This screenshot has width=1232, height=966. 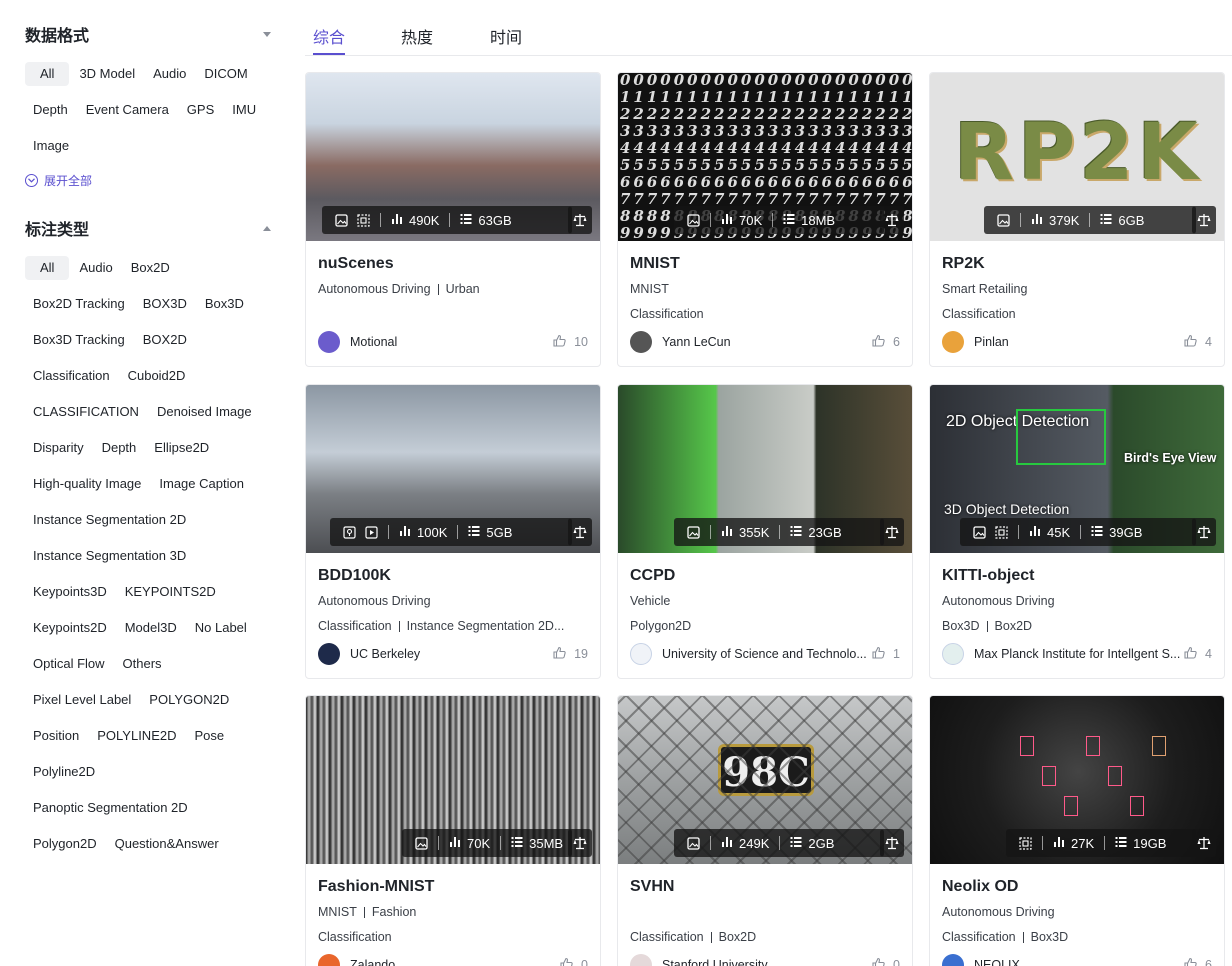 What do you see at coordinates (329, 39) in the screenshot?
I see `tab-comprehensive: 综合` at bounding box center [329, 39].